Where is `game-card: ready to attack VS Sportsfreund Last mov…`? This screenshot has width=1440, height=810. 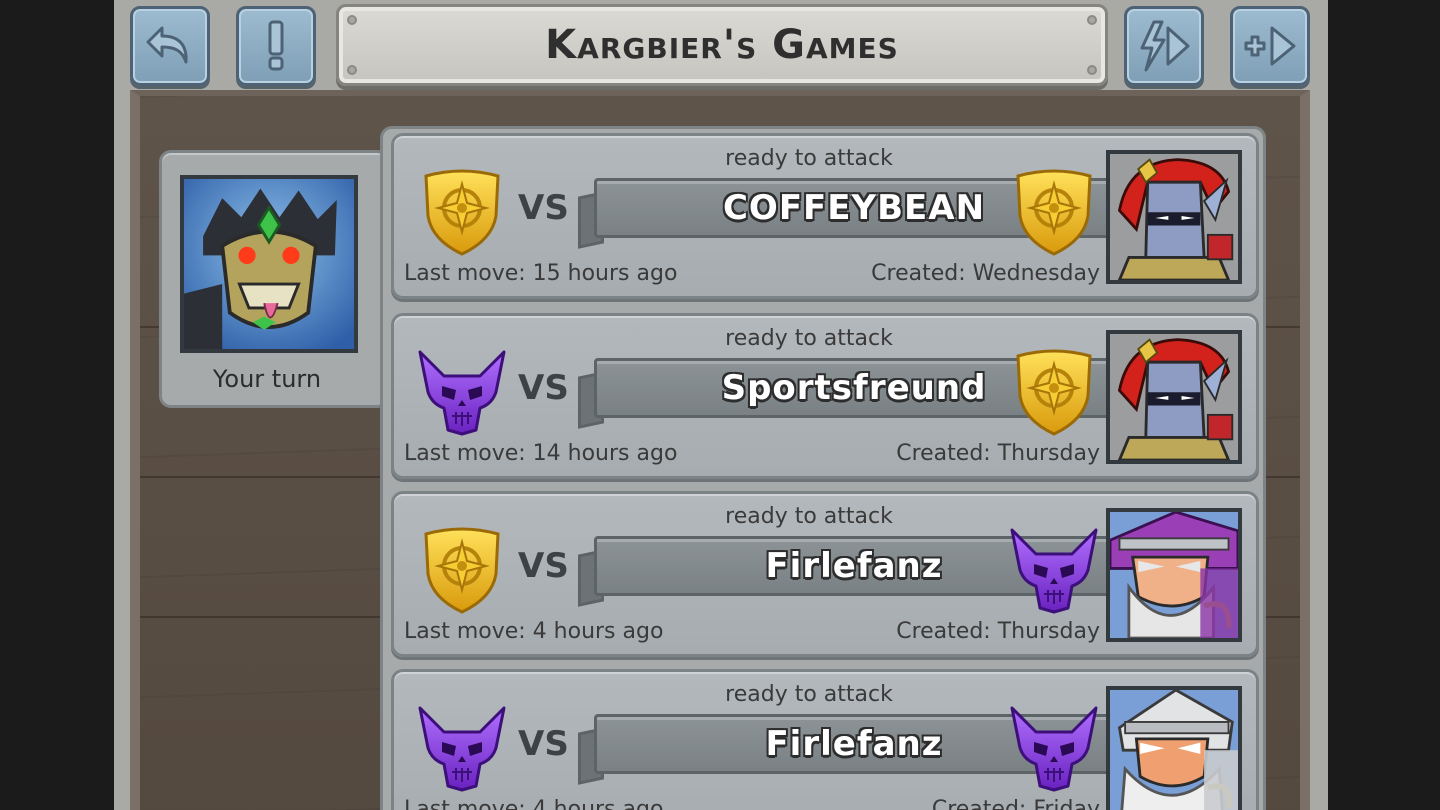
game-card: ready to attack VS Sportsfreund Last mov… is located at coordinates (825, 396).